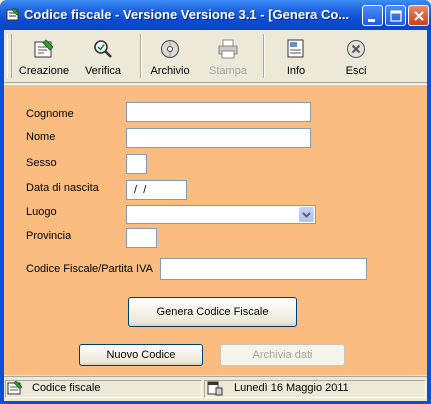 The height and width of the screenshot is (404, 431). I want to click on codice-fiscale-input, so click(263, 269).